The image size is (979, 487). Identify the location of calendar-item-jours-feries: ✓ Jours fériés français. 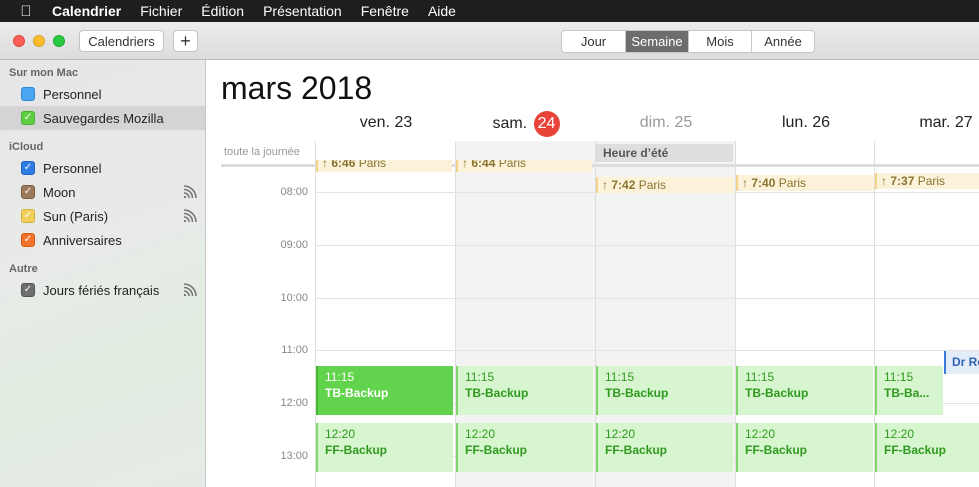
(102, 290).